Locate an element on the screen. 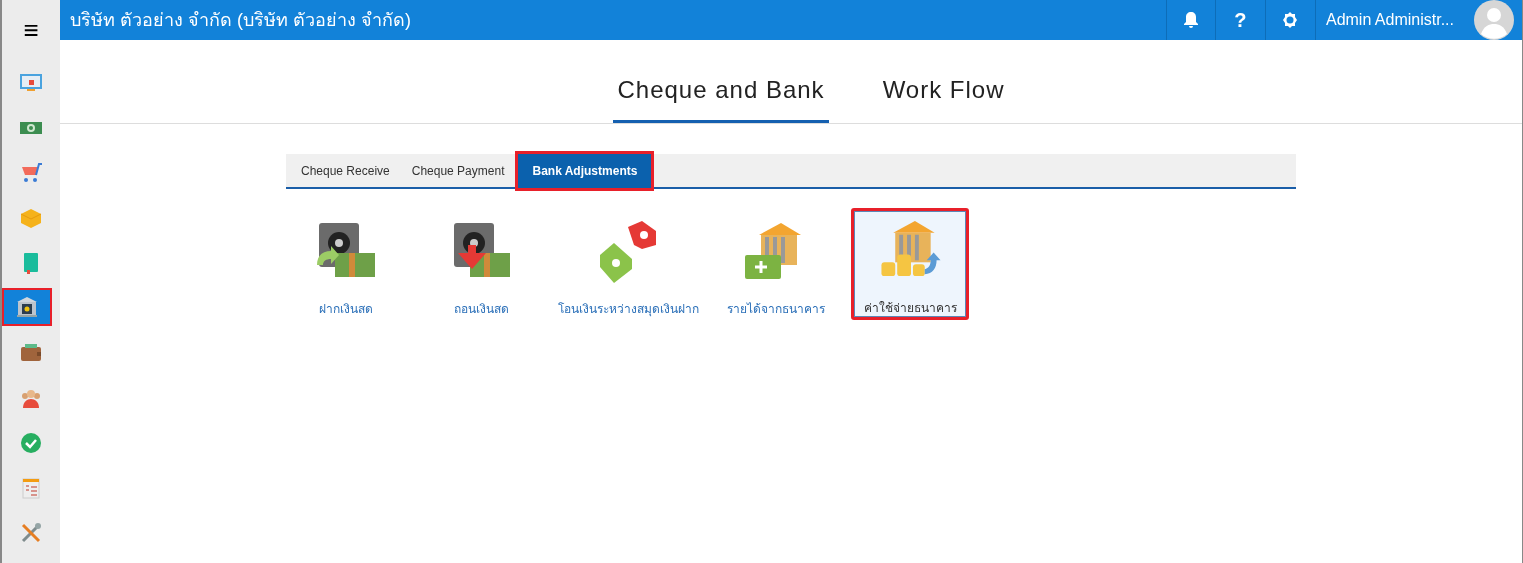 The width and height of the screenshot is (1523, 563). settings-icon is located at coordinates (1290, 20).